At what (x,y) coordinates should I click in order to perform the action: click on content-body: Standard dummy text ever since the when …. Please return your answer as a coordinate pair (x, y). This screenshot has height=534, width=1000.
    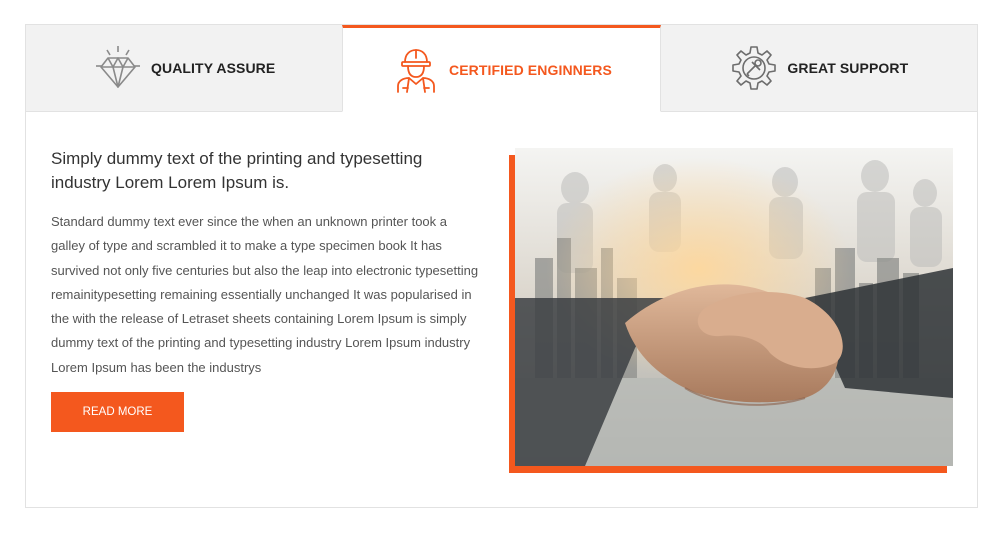
    Looking at the image, I should click on (265, 294).